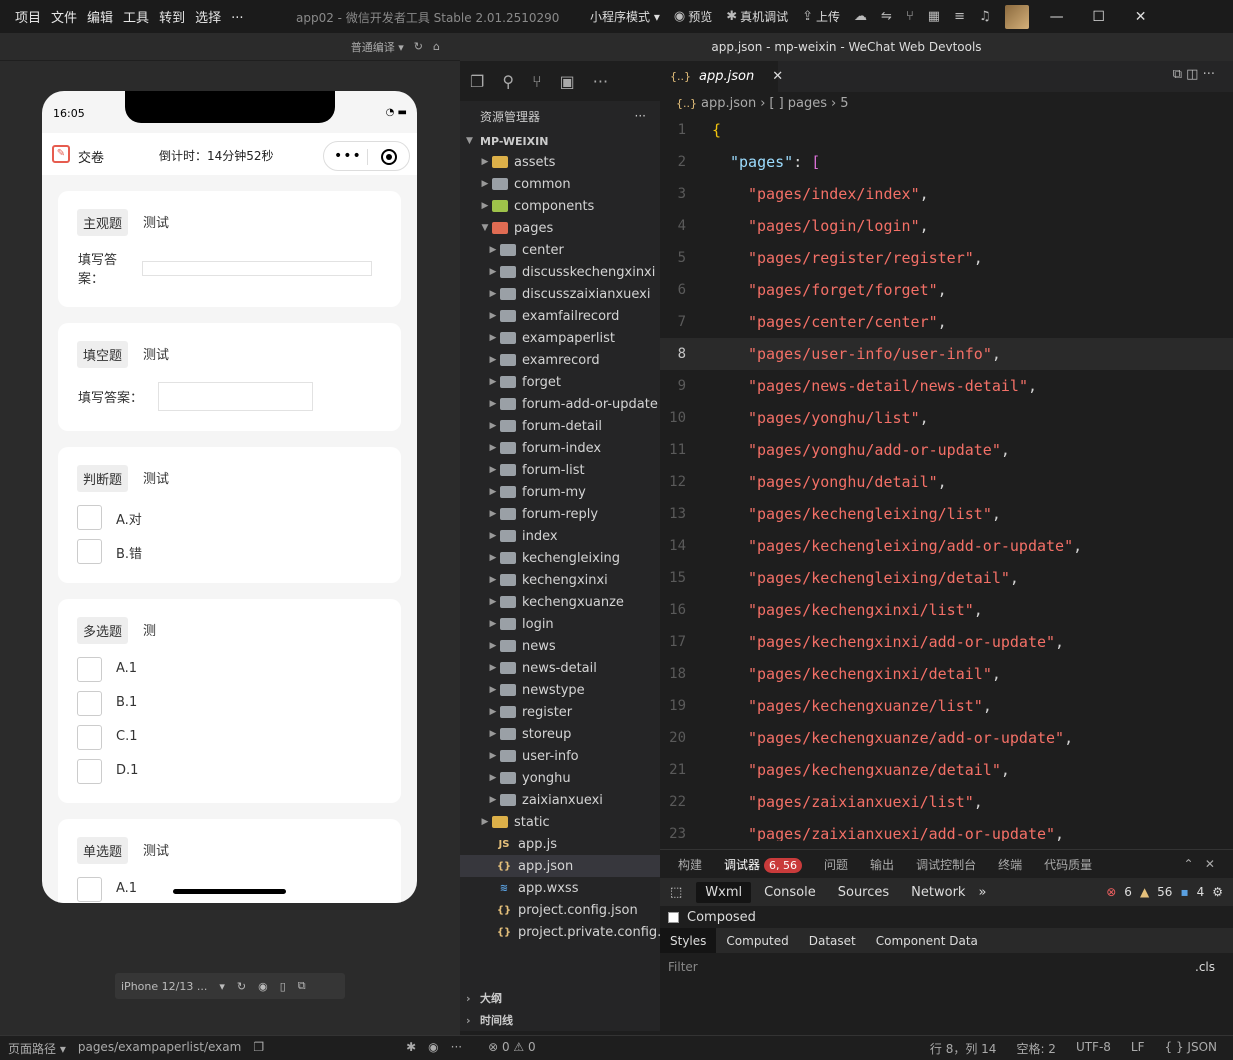 The height and width of the screenshot is (1060, 1233). I want to click on breadcrumb-item: 5, so click(844, 103).